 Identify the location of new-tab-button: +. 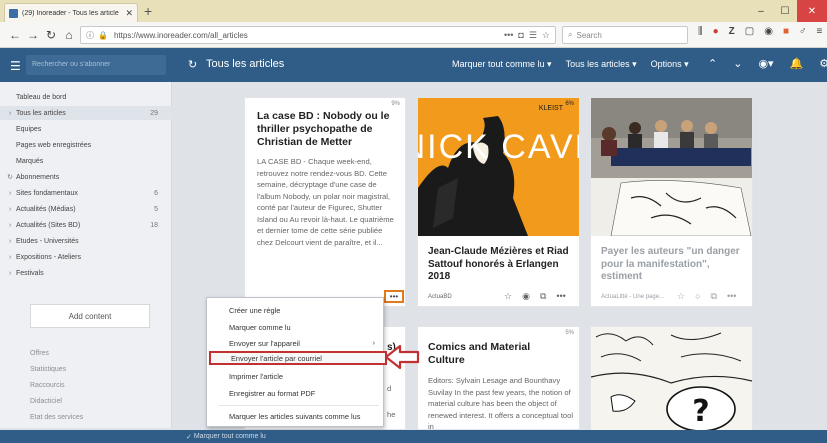
(148, 11).